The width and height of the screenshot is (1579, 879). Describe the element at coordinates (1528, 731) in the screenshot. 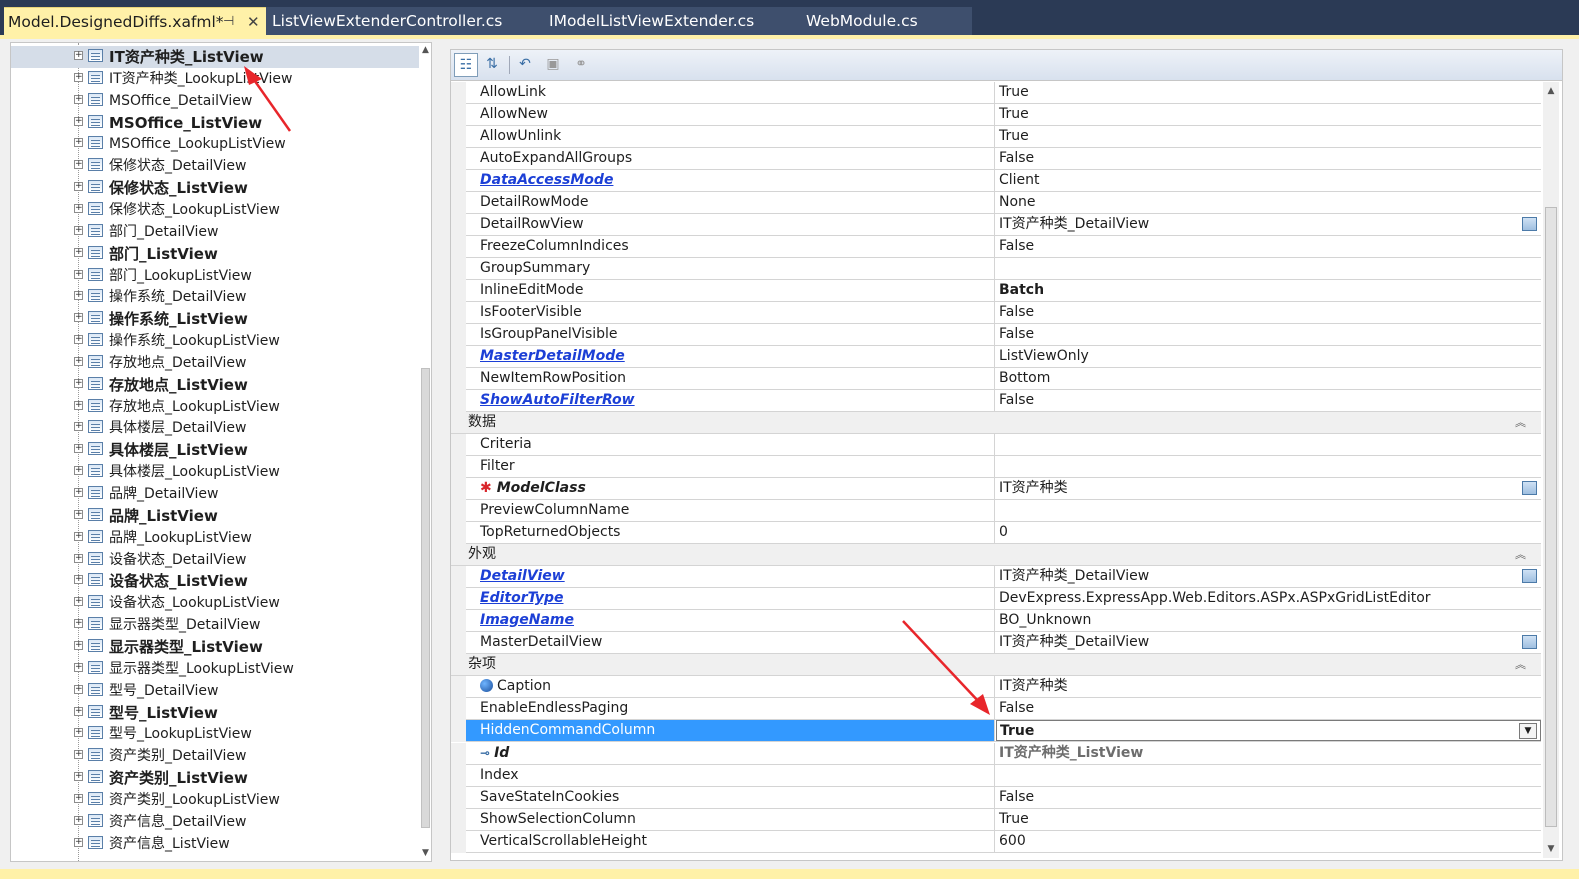

I see `chevron-down-icon: ▼` at that location.